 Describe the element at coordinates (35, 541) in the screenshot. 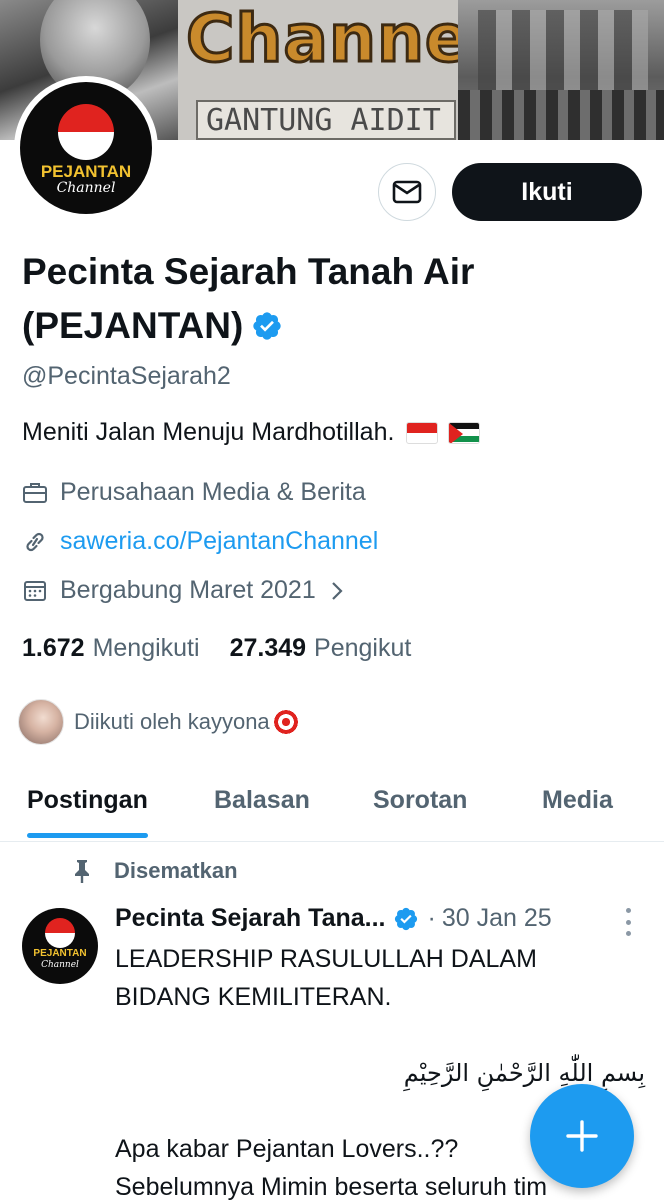

I see `link-icon` at that location.